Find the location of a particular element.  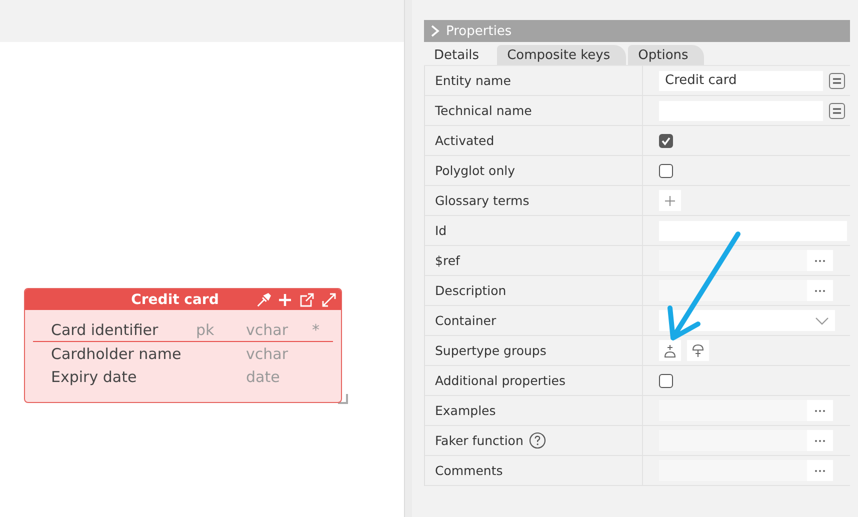

external-link-icon is located at coordinates (307, 300).